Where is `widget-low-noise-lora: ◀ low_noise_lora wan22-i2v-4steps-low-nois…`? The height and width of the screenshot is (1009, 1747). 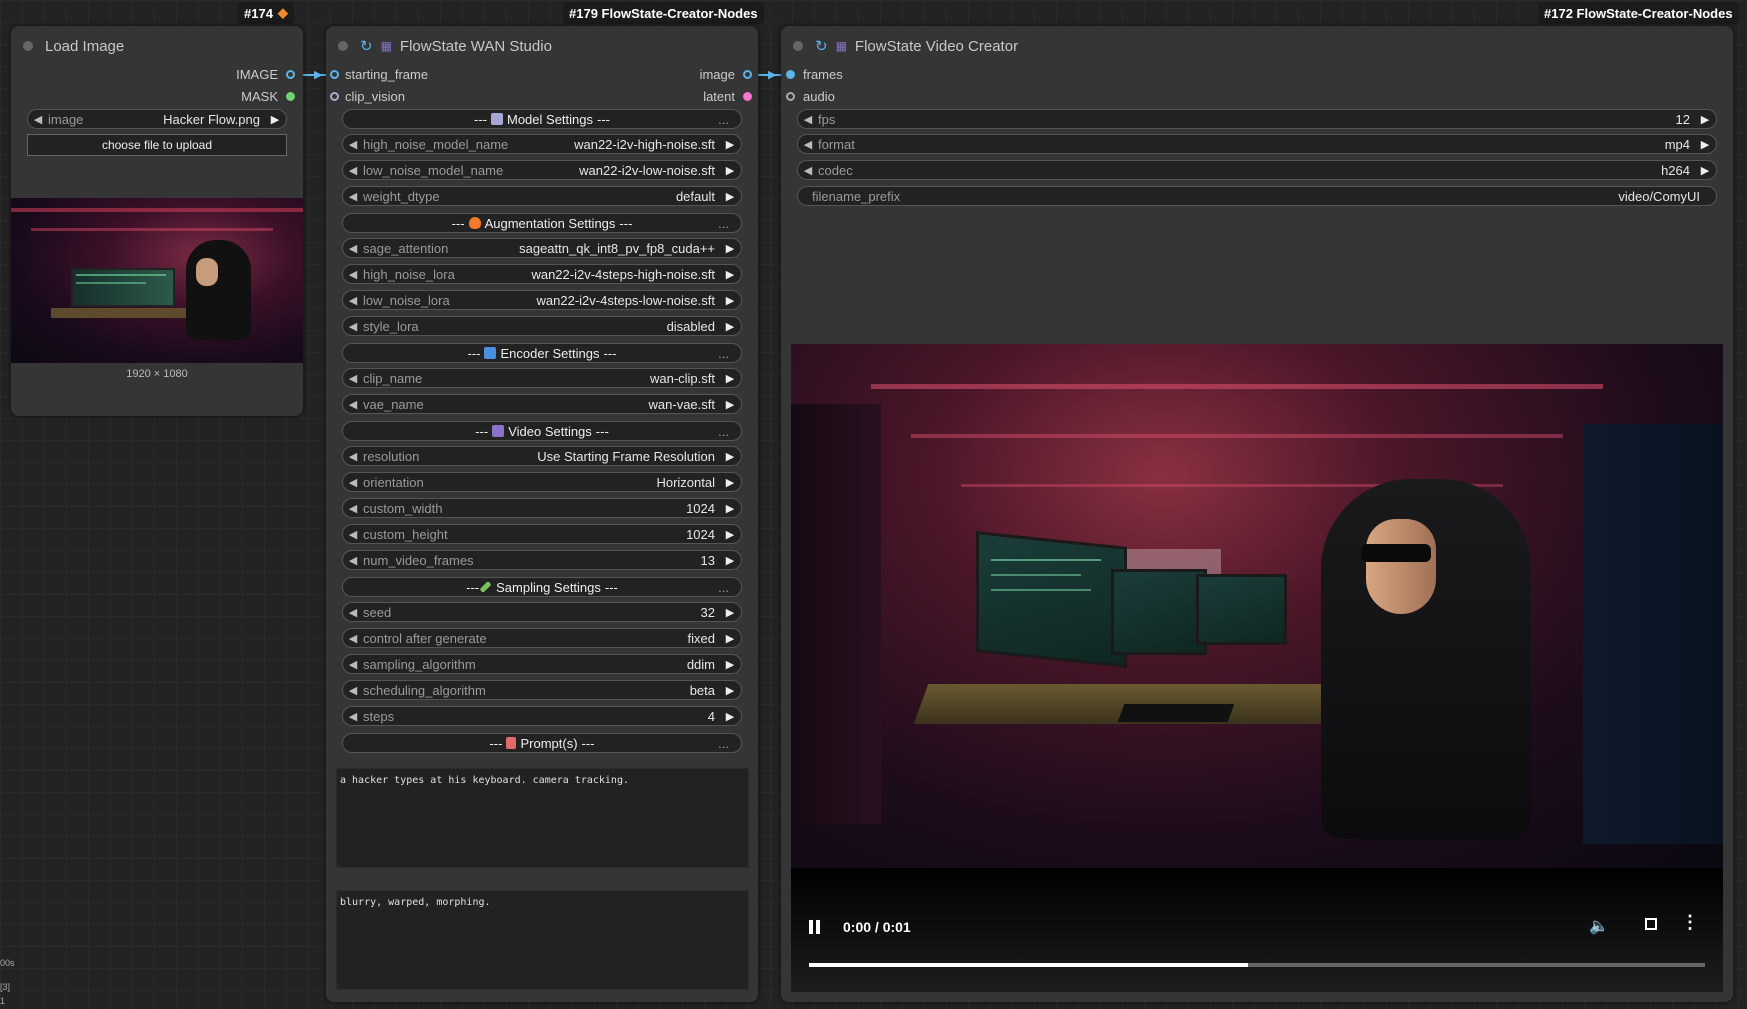 widget-low-noise-lora: ◀ low_noise_lora wan22-i2v-4steps-low-nois… is located at coordinates (542, 300).